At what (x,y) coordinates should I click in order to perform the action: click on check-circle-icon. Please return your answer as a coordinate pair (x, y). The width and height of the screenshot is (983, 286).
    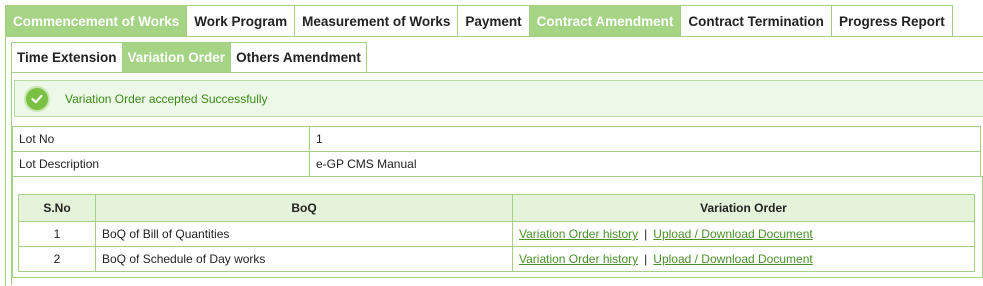
    Looking at the image, I should click on (37, 98).